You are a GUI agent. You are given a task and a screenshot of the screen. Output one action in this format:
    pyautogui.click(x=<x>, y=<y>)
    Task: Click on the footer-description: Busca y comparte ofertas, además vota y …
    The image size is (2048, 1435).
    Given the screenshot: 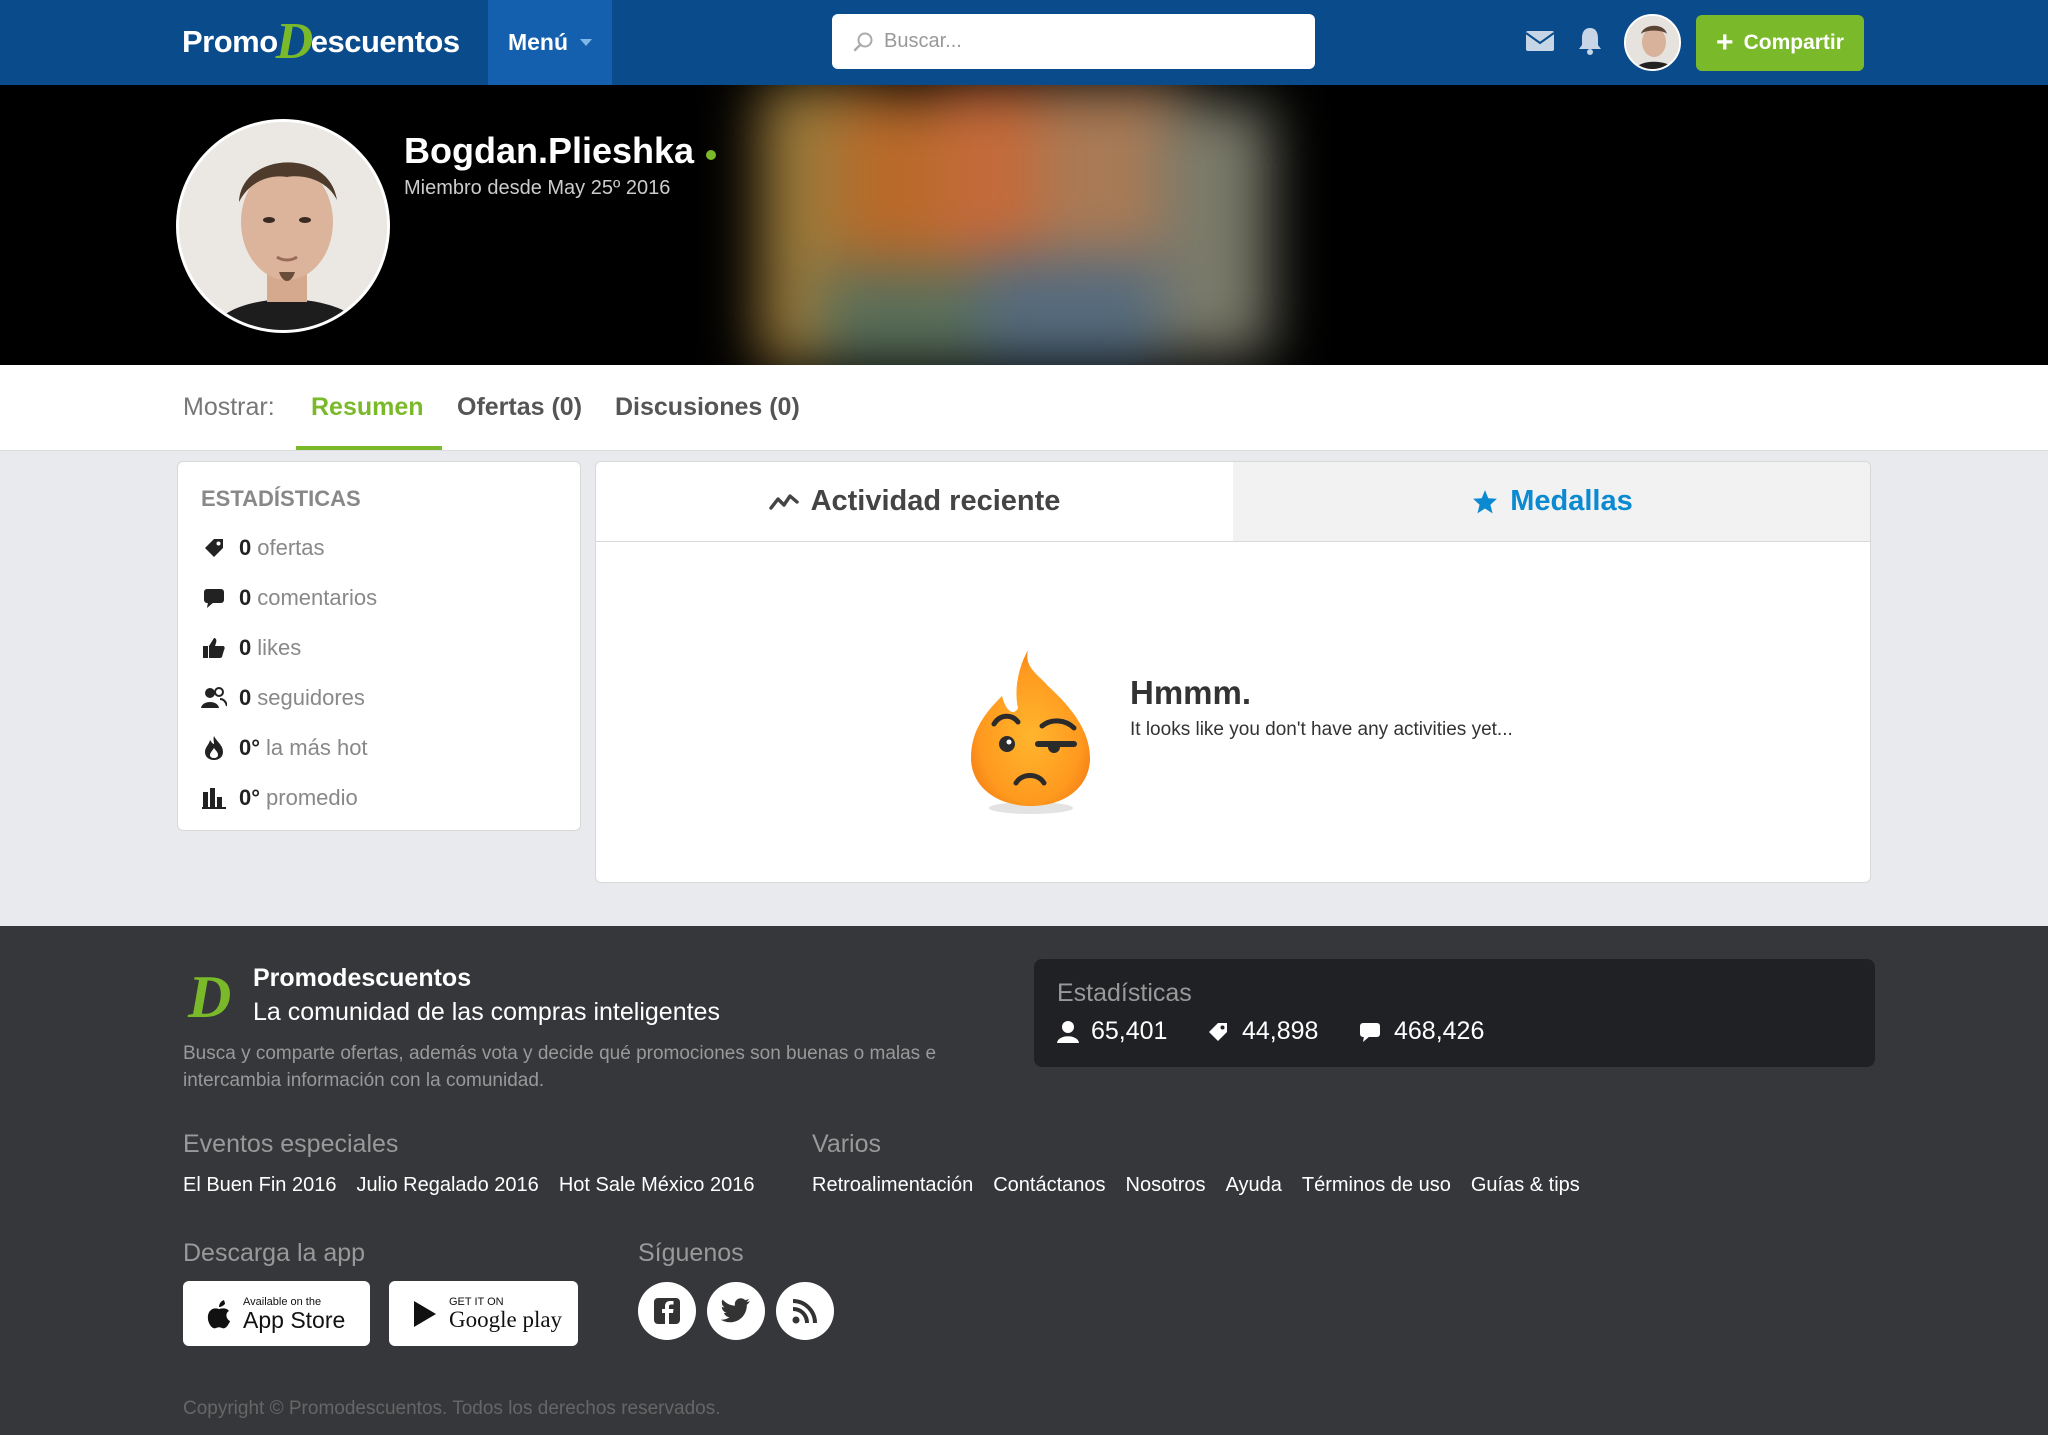 What is the action you would take?
    pyautogui.click(x=560, y=1067)
    